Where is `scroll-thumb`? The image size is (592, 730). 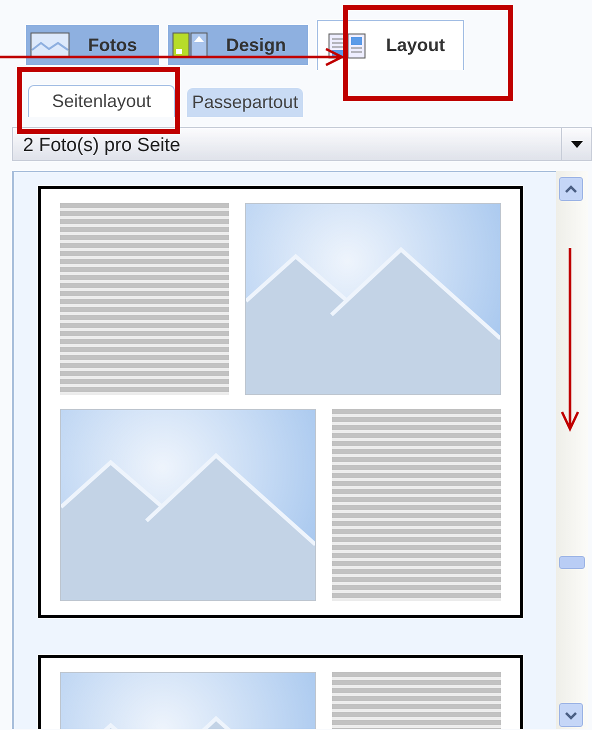 scroll-thumb is located at coordinates (572, 562).